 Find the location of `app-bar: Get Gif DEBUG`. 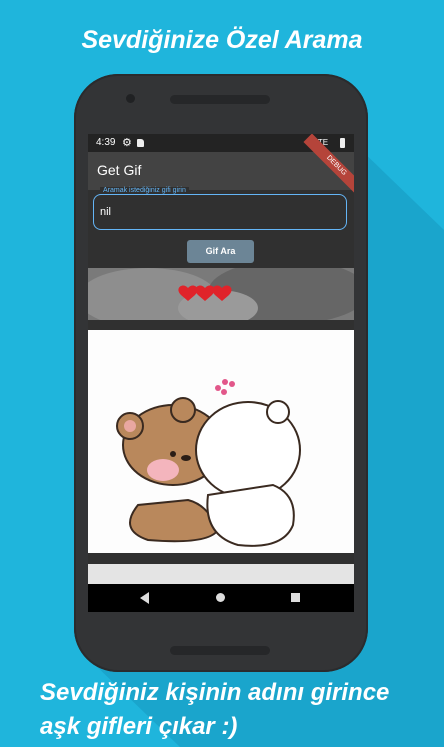

app-bar: Get Gif DEBUG is located at coordinates (221, 166).